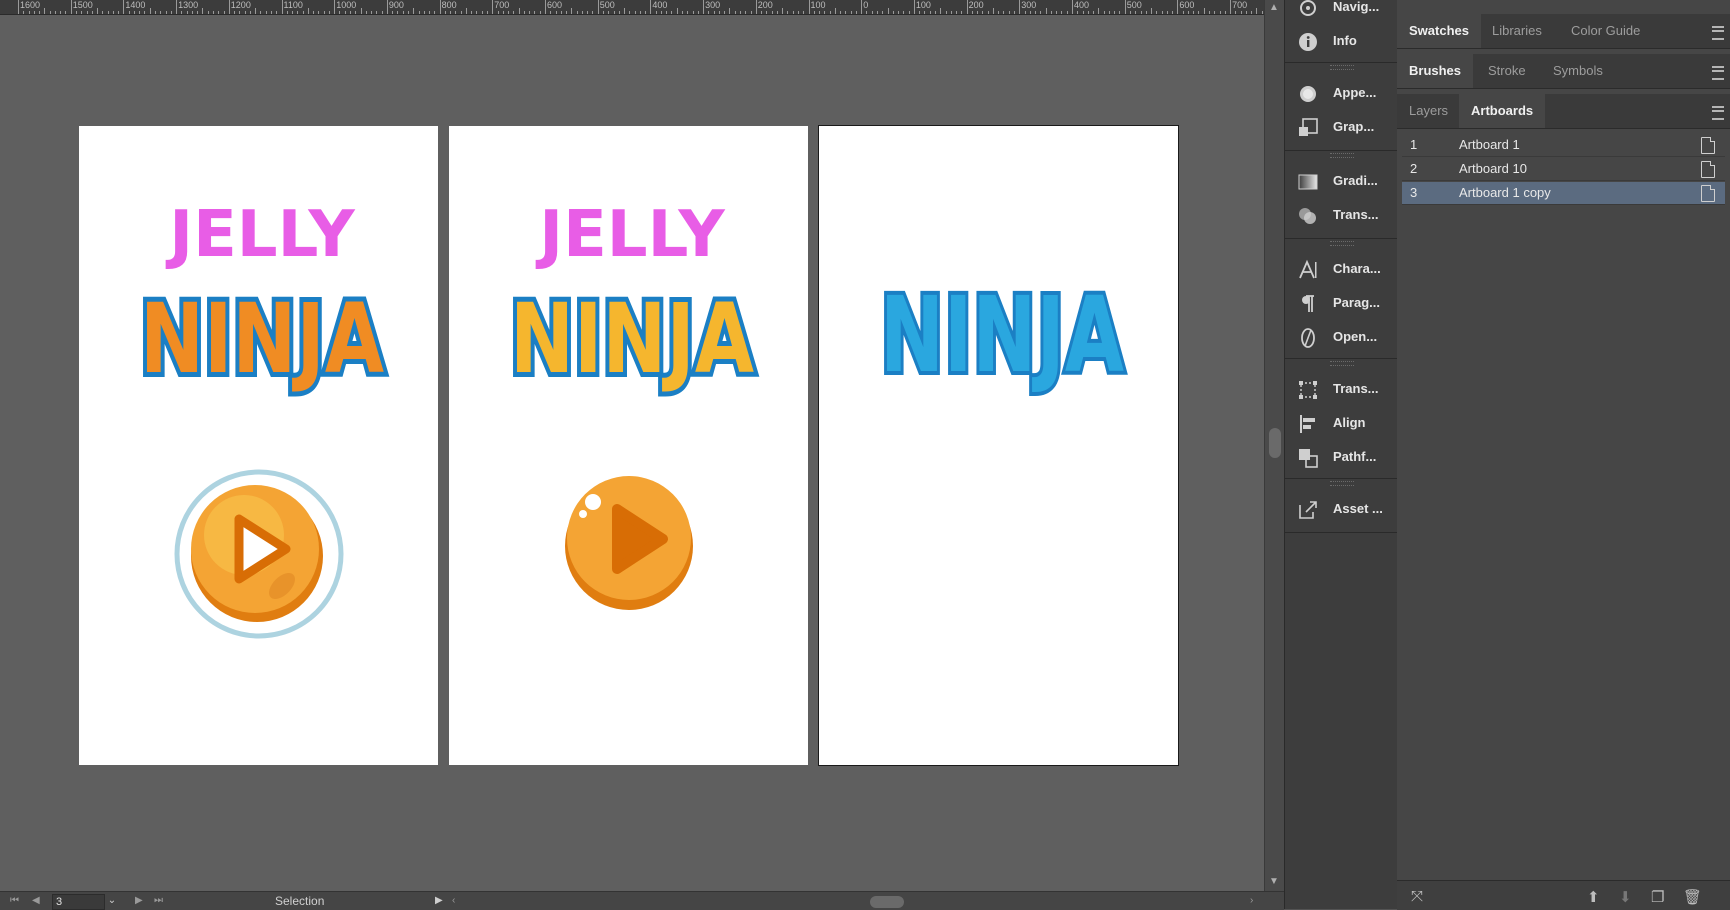 The height and width of the screenshot is (910, 1730). What do you see at coordinates (1502, 111) in the screenshot?
I see `tab-artboards: Artboards` at bounding box center [1502, 111].